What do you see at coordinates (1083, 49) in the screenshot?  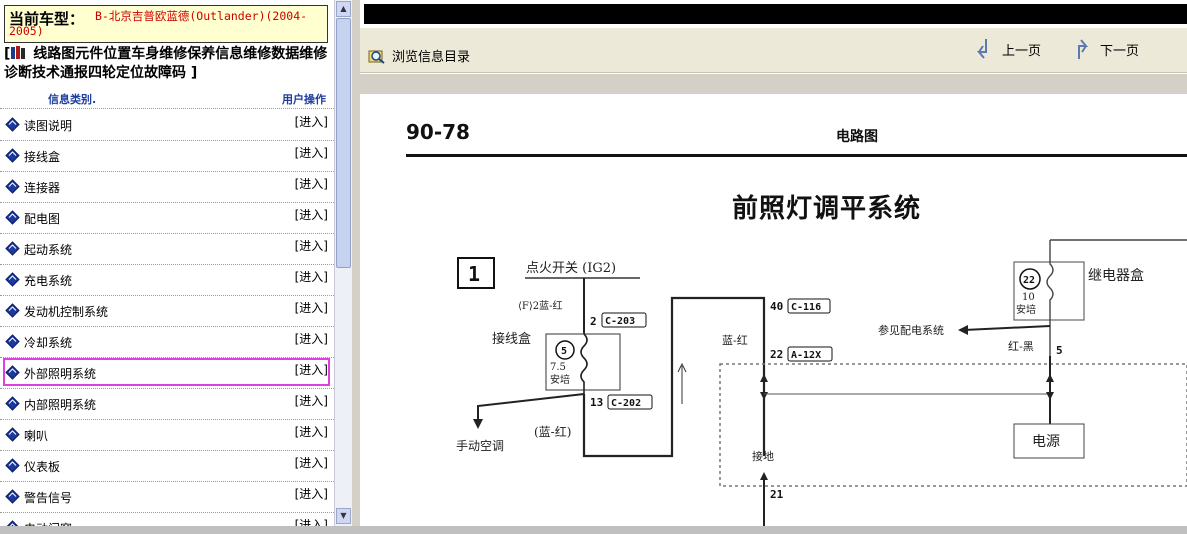 I see `arrow-up-right-icon` at bounding box center [1083, 49].